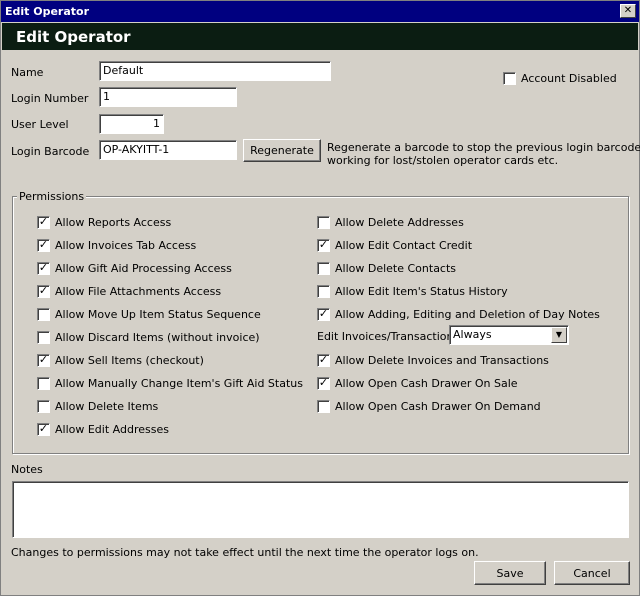  Describe the element at coordinates (442, 360) in the screenshot. I see `perm-label: Allow Delete Invoices and Transactions` at that location.